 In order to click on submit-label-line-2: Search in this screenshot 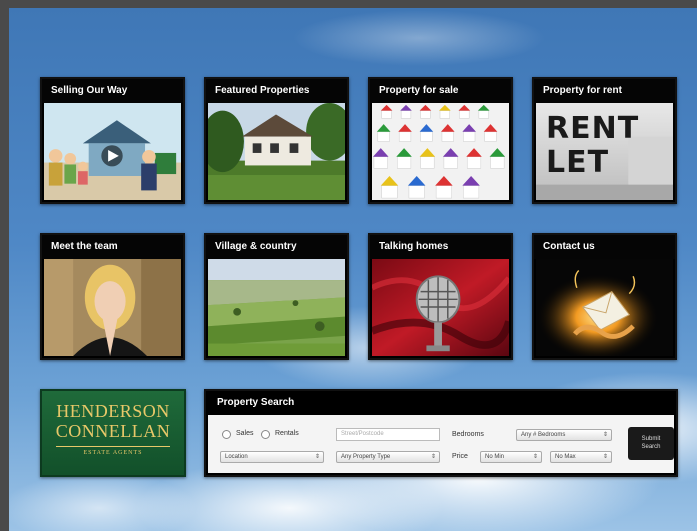, I will do `click(651, 447)`.